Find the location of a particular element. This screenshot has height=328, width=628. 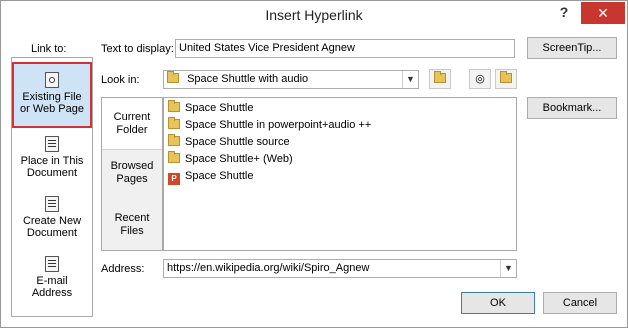

nav-label-line2: Files is located at coordinates (132, 231).